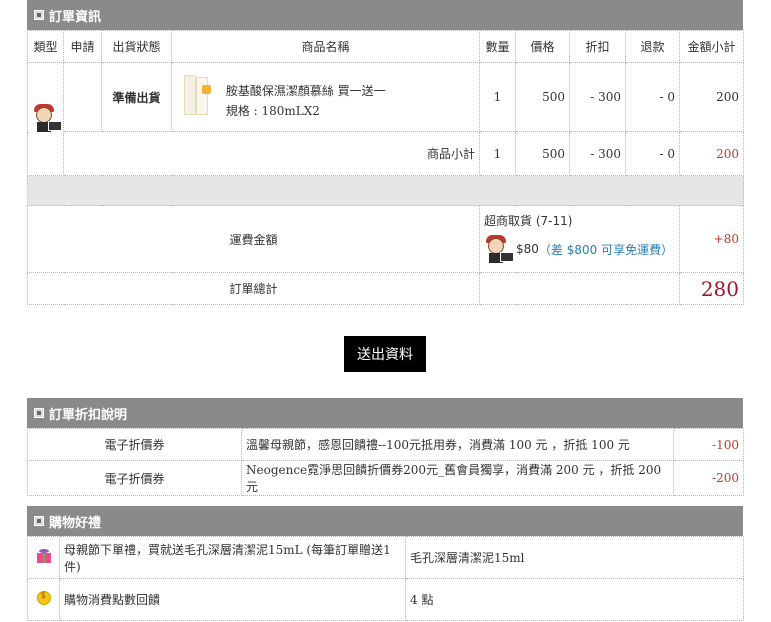 The width and height of the screenshot is (771, 622). I want to click on product-spec: 規格 : 180mLX2, so click(272, 111).